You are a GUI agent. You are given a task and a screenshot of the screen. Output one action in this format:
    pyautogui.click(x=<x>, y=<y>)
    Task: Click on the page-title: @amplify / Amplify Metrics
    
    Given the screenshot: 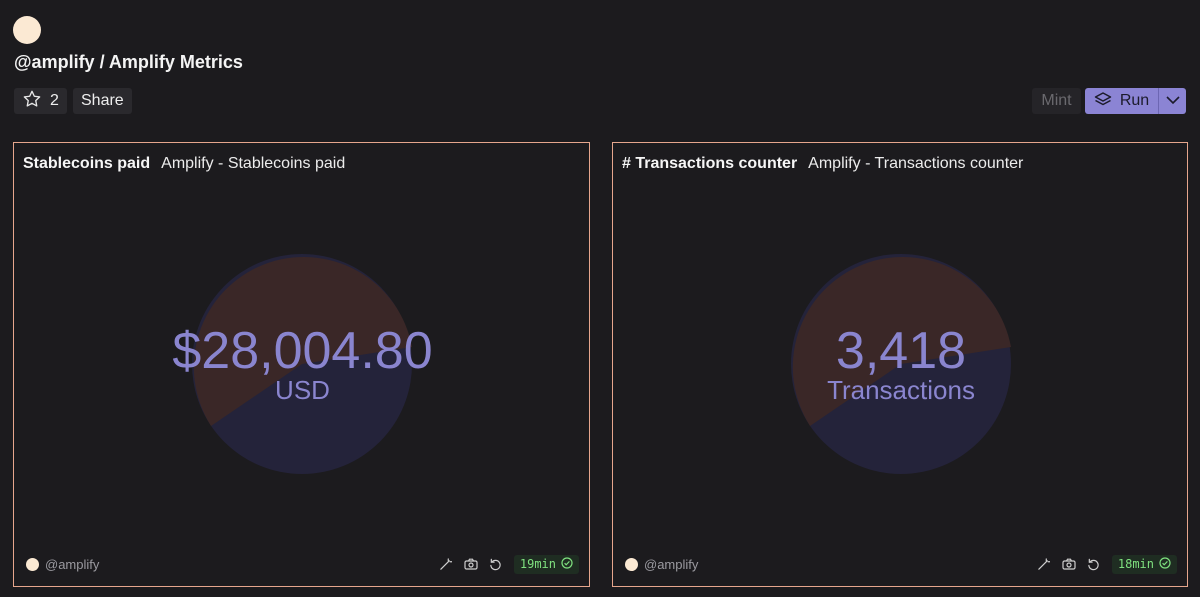 What is the action you would take?
    pyautogui.click(x=128, y=62)
    